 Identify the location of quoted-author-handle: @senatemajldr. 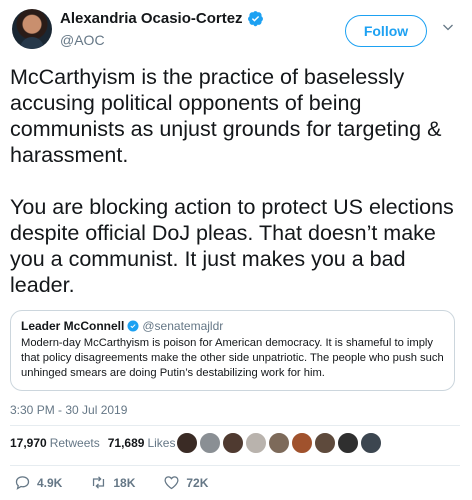
(183, 326).